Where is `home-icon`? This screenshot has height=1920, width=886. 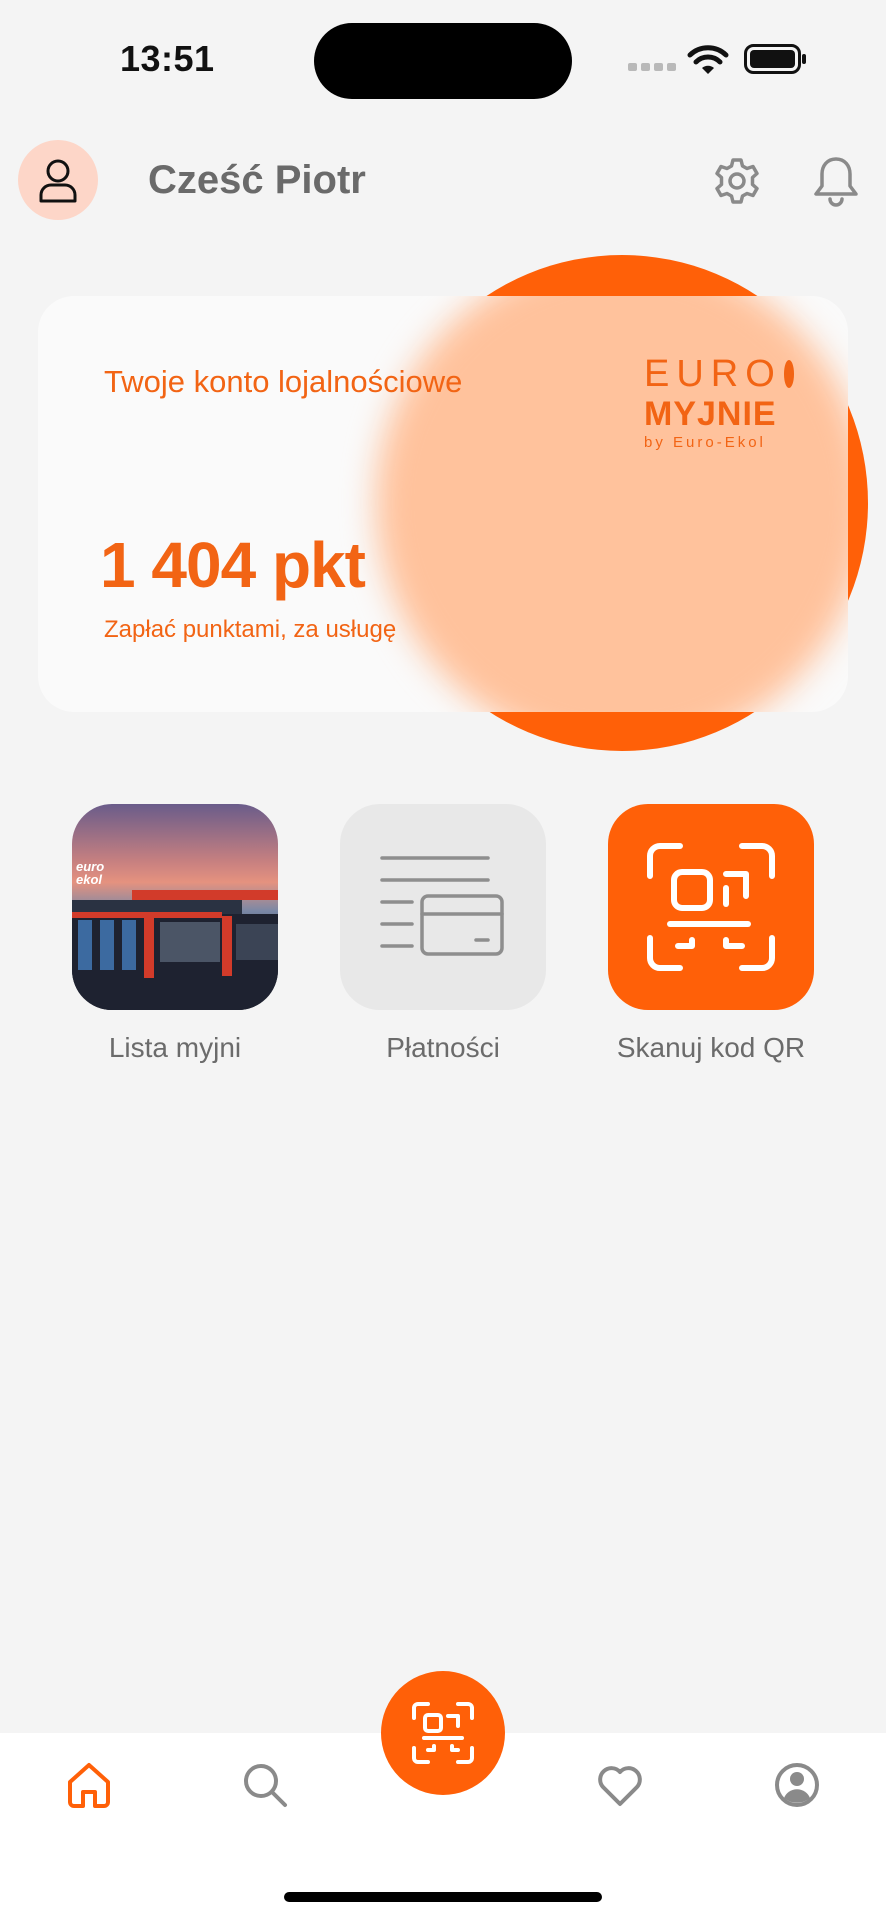
home-icon is located at coordinates (89, 1785).